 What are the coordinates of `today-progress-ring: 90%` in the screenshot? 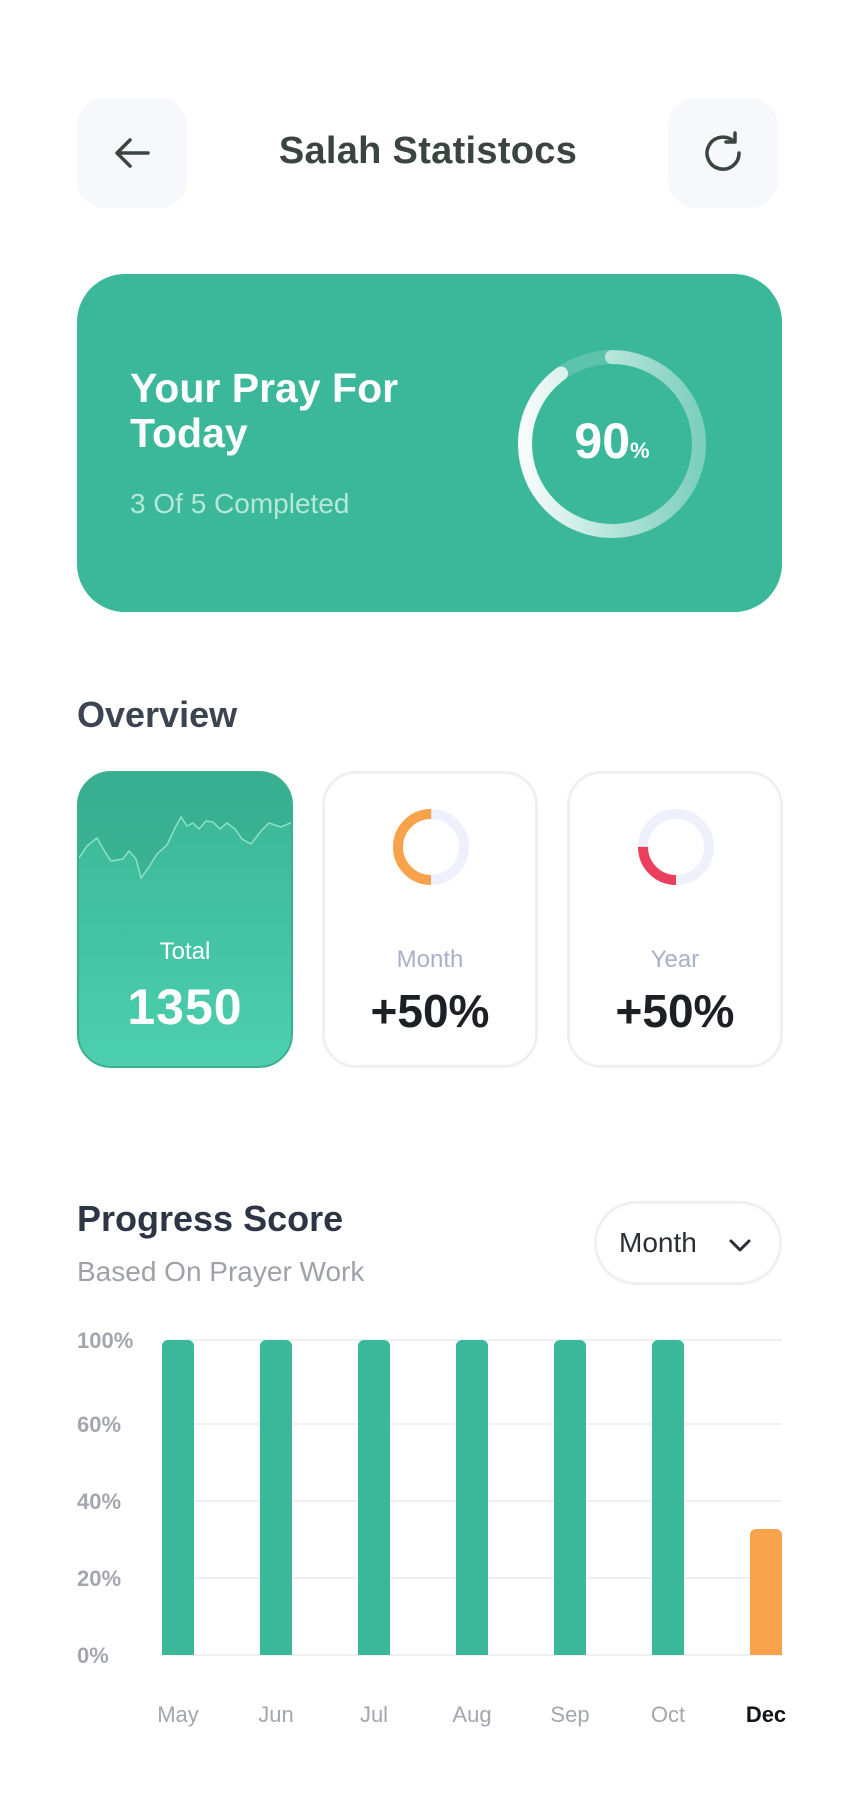 It's located at (612, 444).